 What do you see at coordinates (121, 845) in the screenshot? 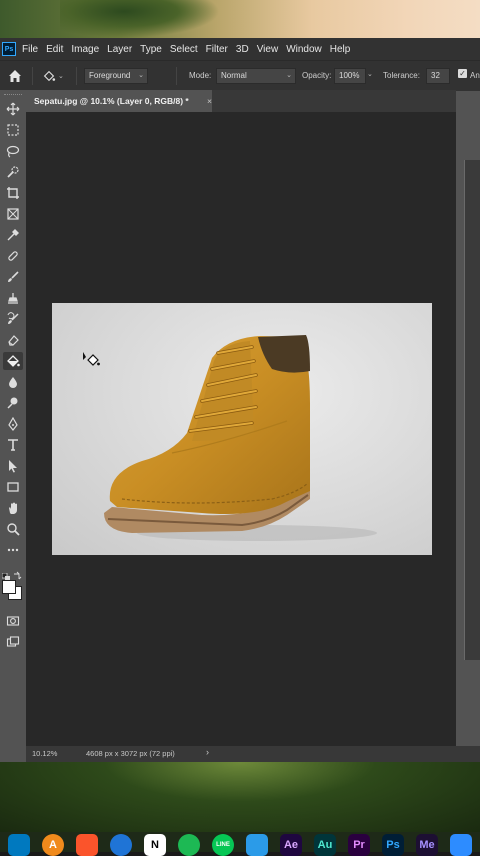
I see `browser-icon` at bounding box center [121, 845].